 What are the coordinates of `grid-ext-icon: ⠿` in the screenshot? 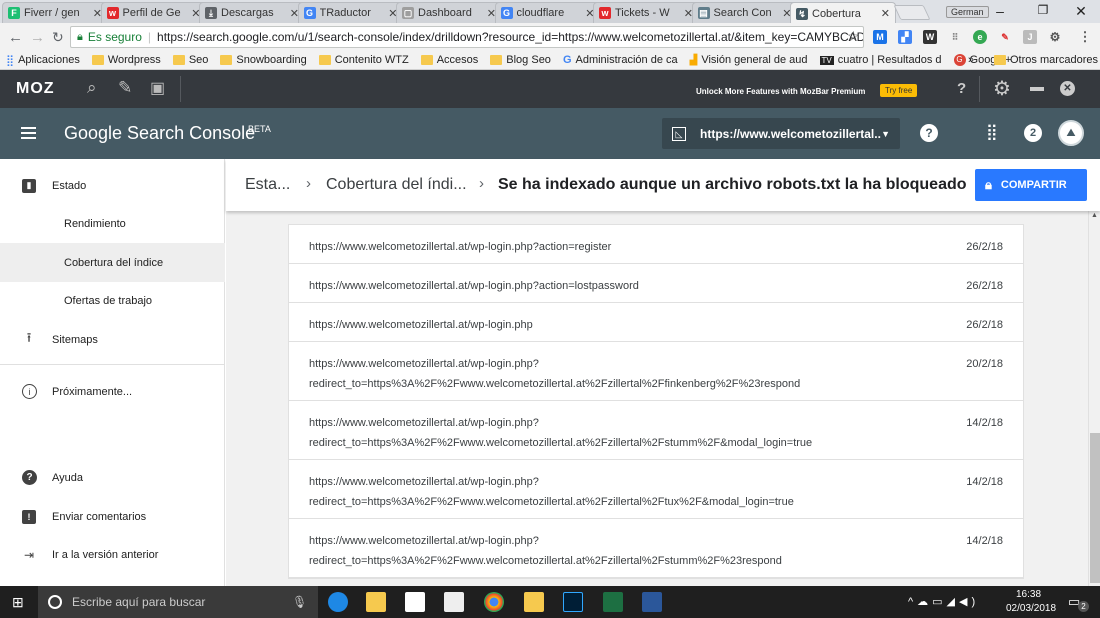 It's located at (955, 37).